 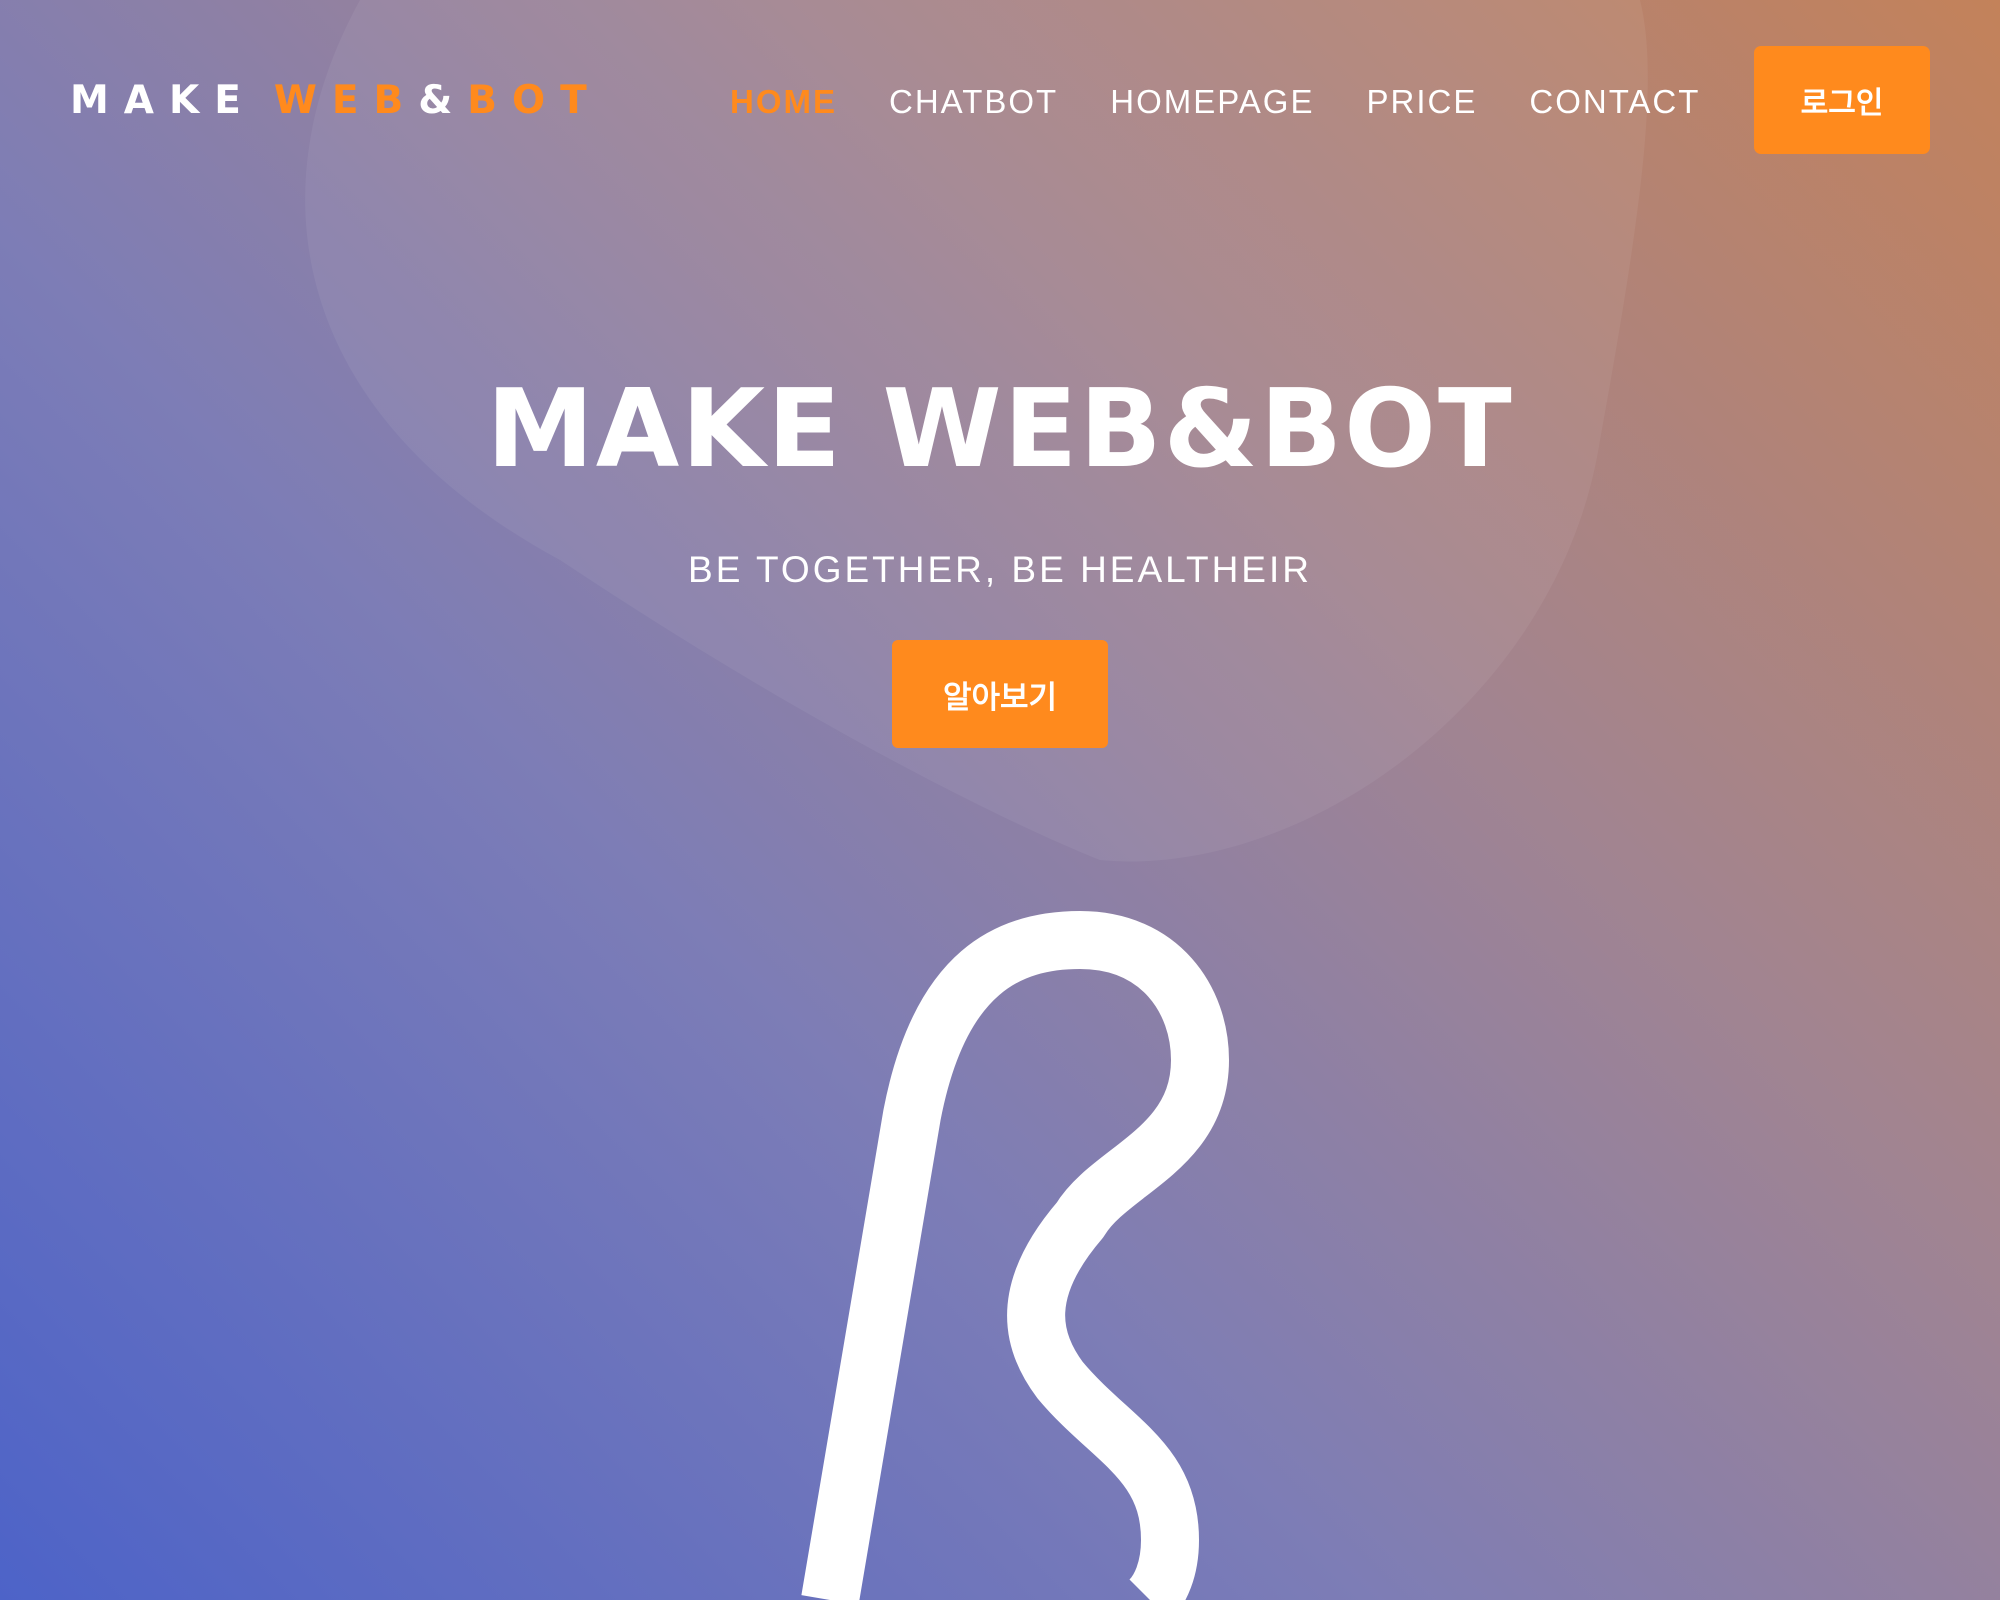 What do you see at coordinates (1000, 569) in the screenshot?
I see `hero-subtitle: BE TOGETHER, BE HEALTHEIR` at bounding box center [1000, 569].